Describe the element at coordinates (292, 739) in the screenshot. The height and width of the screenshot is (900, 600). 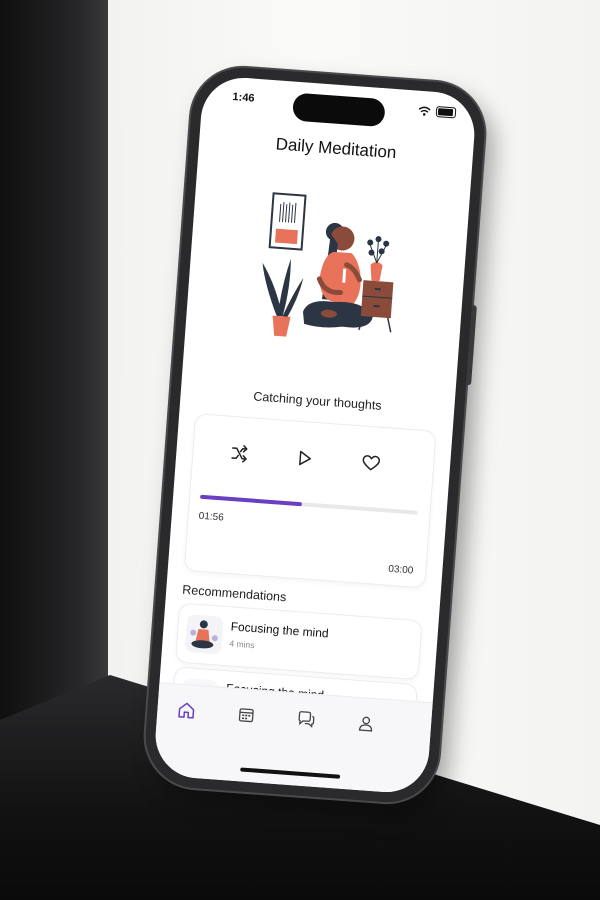
I see `bottom-tab-bar` at that location.